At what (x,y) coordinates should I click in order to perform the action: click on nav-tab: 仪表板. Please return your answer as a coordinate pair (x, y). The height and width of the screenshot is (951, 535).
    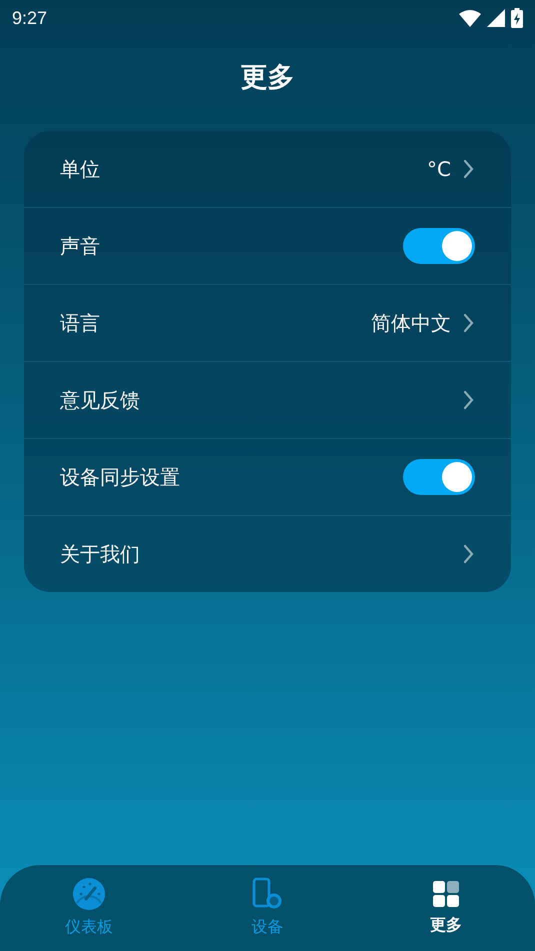
    Looking at the image, I should click on (89, 908).